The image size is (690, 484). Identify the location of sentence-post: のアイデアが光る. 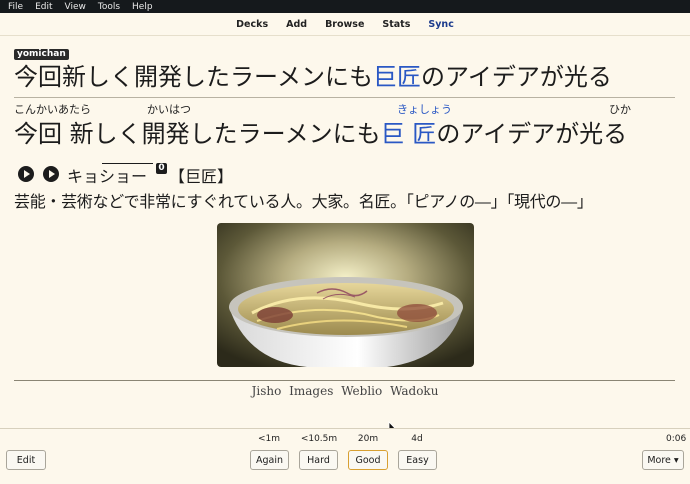
(516, 77).